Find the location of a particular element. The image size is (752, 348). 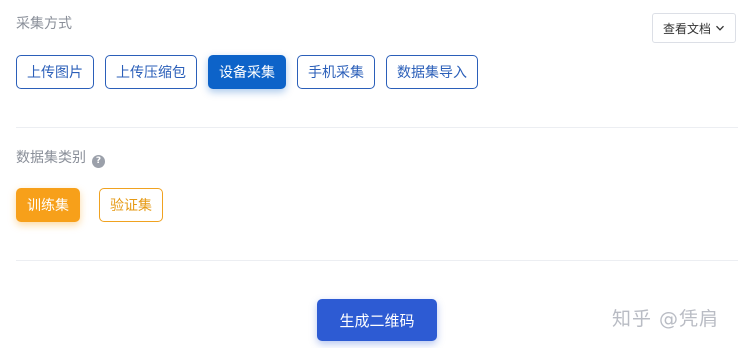

view-docs-label: 查看文档 is located at coordinates (686, 28).